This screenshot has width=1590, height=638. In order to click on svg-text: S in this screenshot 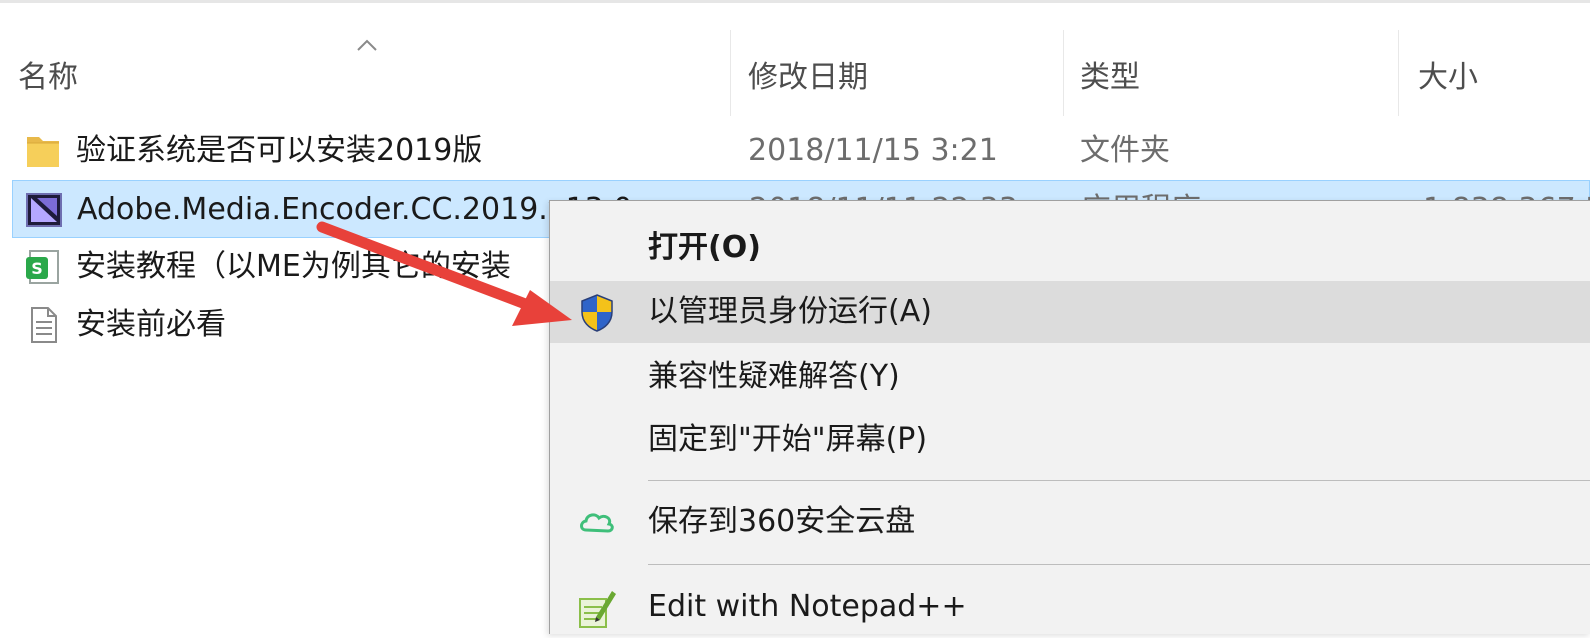, I will do `click(37, 268)`.